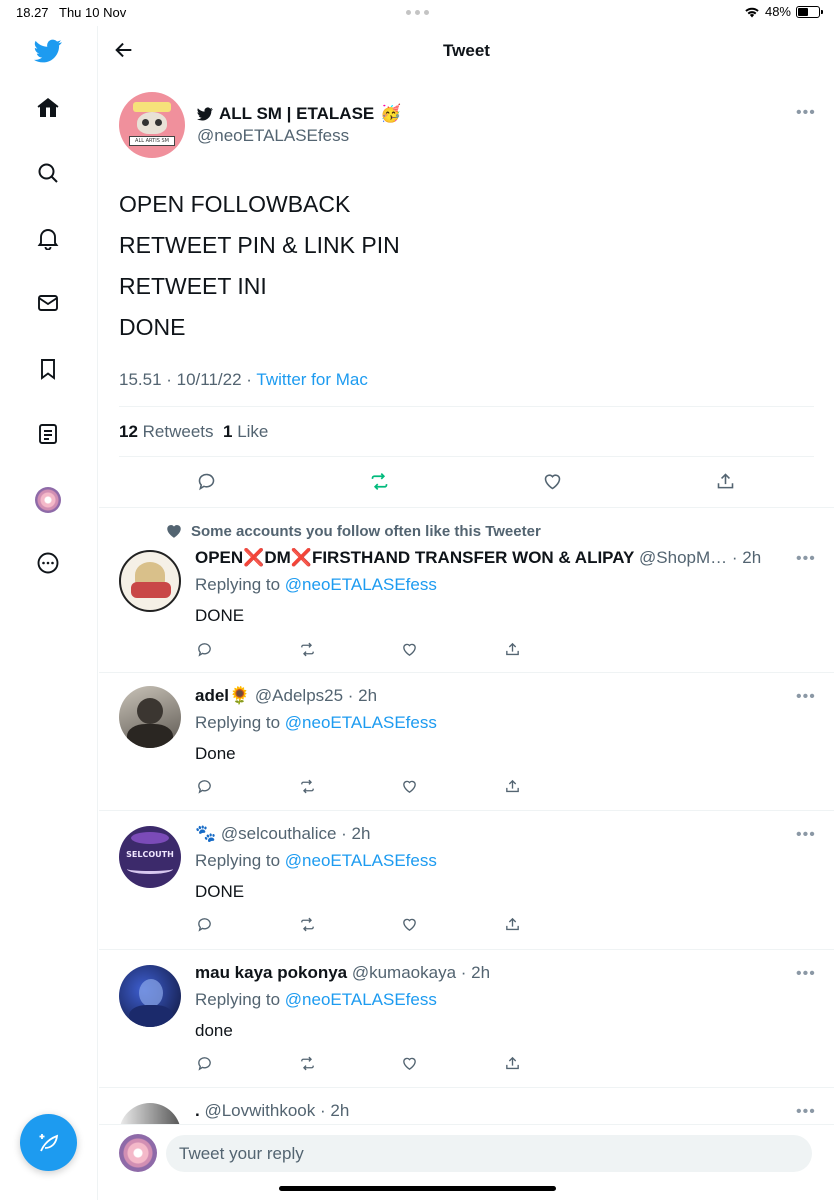 This screenshot has height=1200, width=834. Describe the element at coordinates (417, 1188) in the screenshot. I see `home-indicator` at that location.